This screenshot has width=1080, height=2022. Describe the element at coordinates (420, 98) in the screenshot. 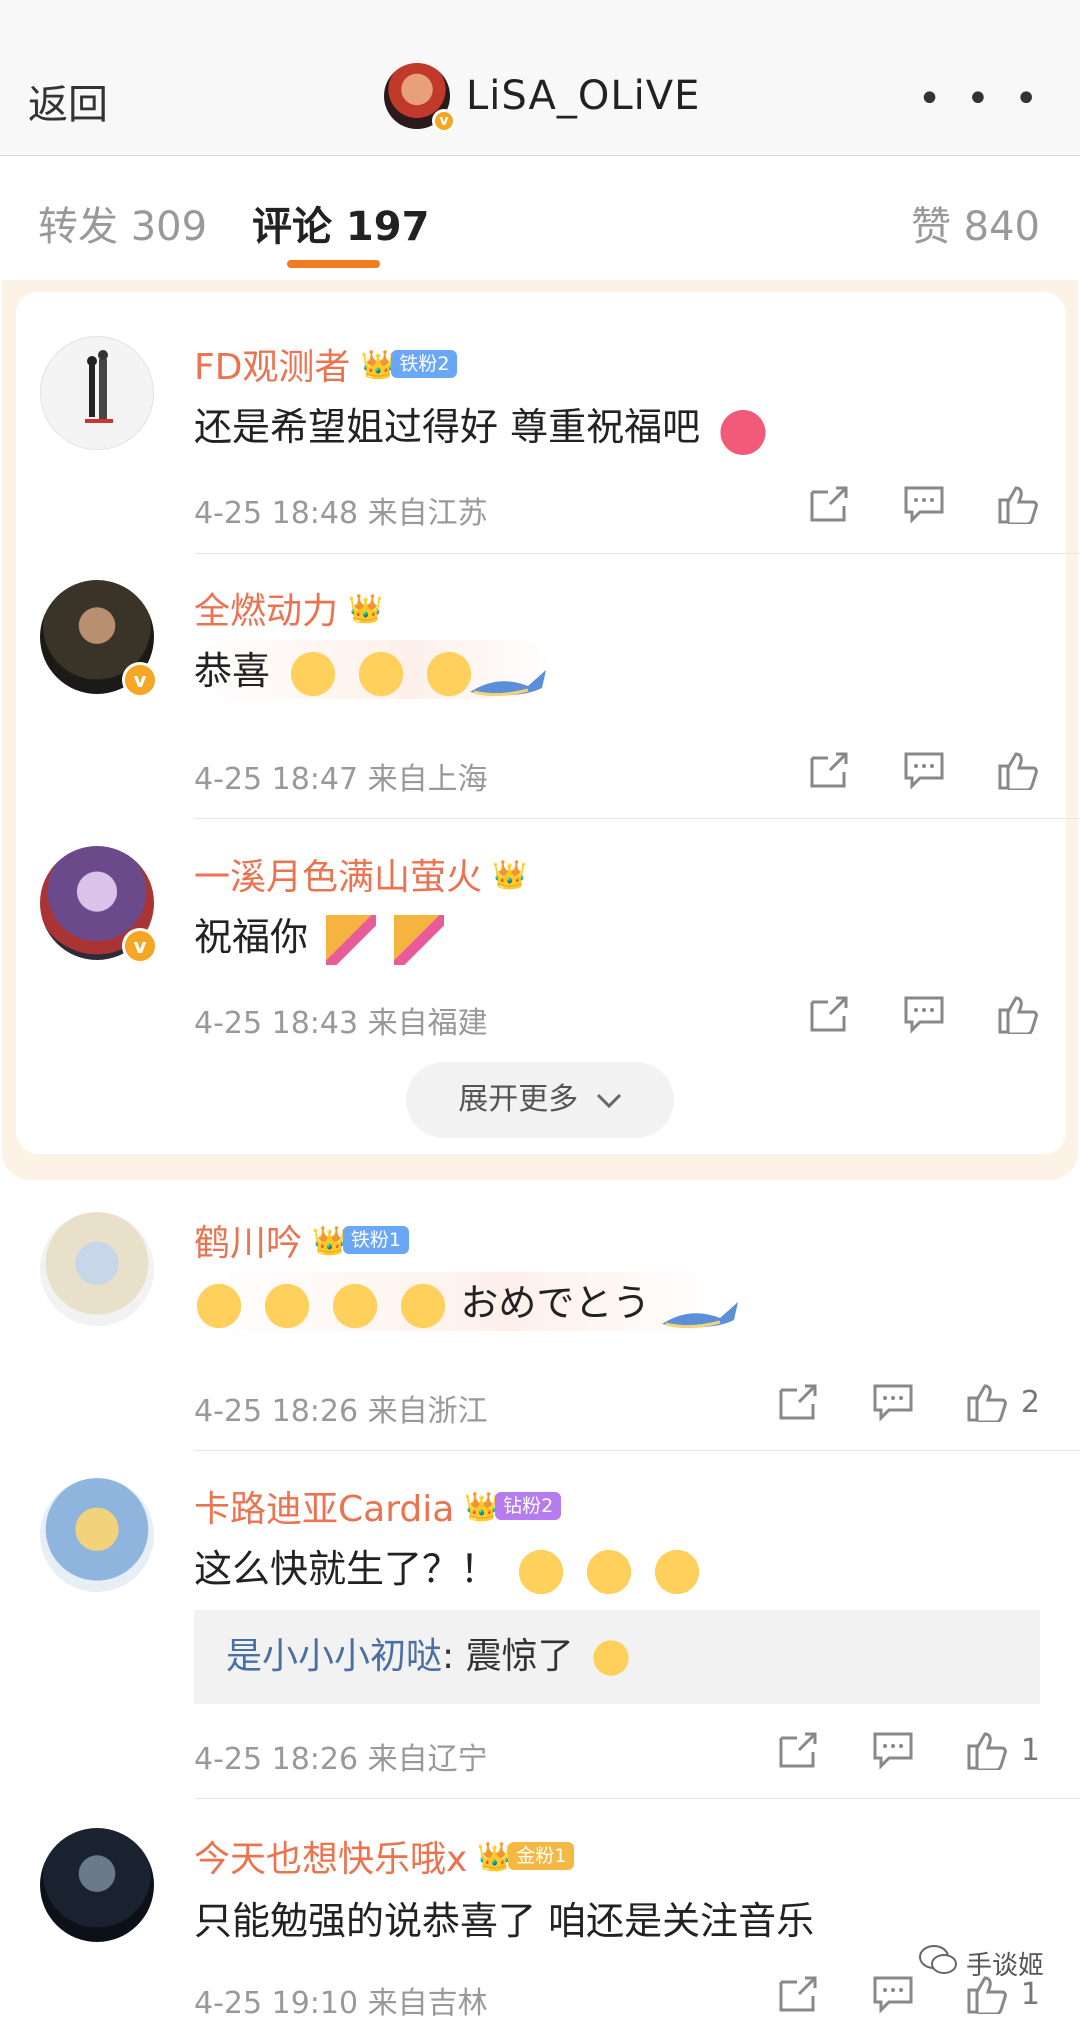

I see `profile-avatar: v` at that location.